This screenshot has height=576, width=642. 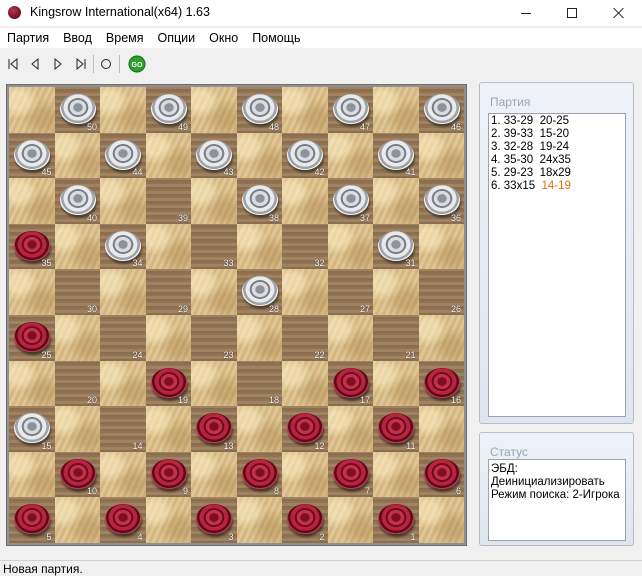 I want to click on board-square: 7, so click(x=350, y=474).